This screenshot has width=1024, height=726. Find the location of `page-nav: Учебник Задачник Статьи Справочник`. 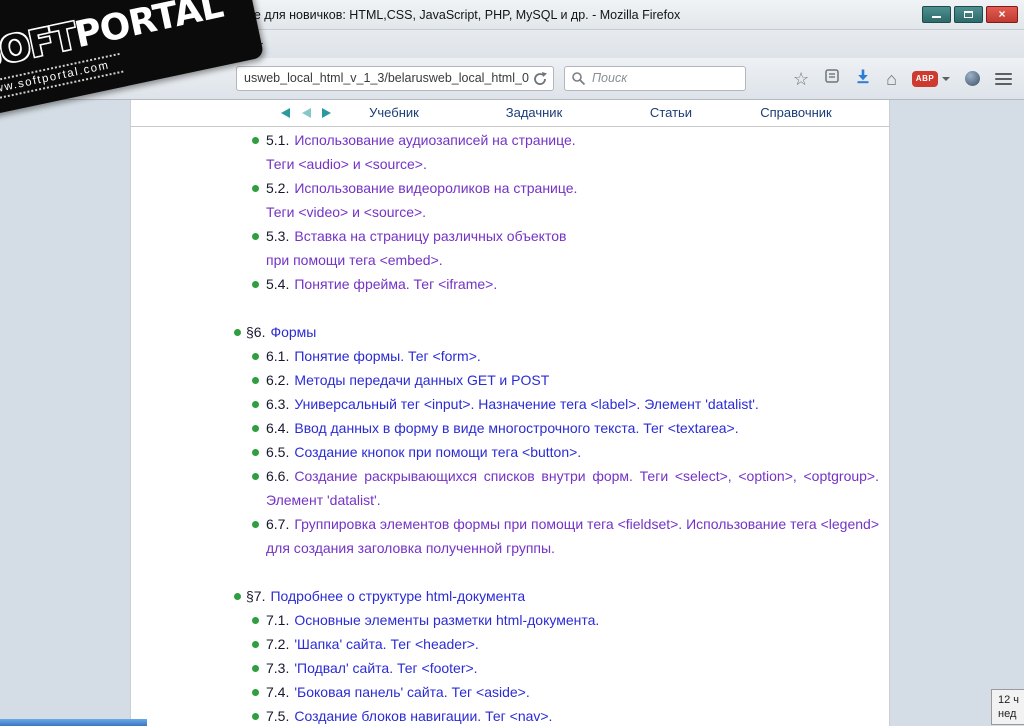

page-nav: Учебник Задачник Статьи Справочник is located at coordinates (510, 113).